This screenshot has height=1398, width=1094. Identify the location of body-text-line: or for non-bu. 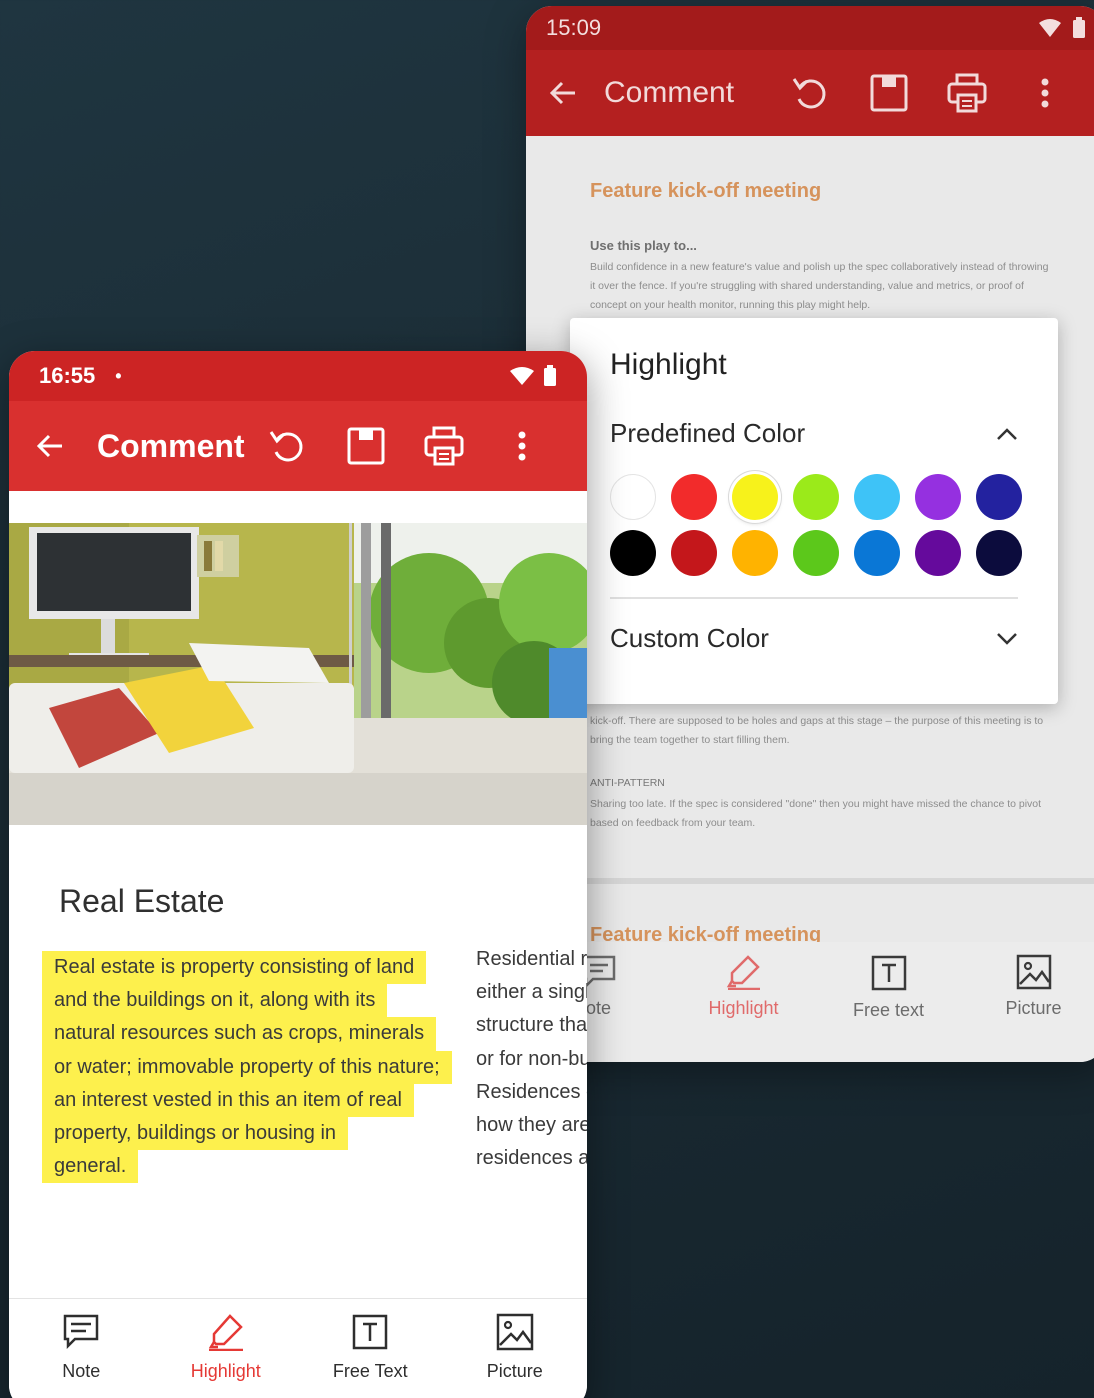
(531, 1058).